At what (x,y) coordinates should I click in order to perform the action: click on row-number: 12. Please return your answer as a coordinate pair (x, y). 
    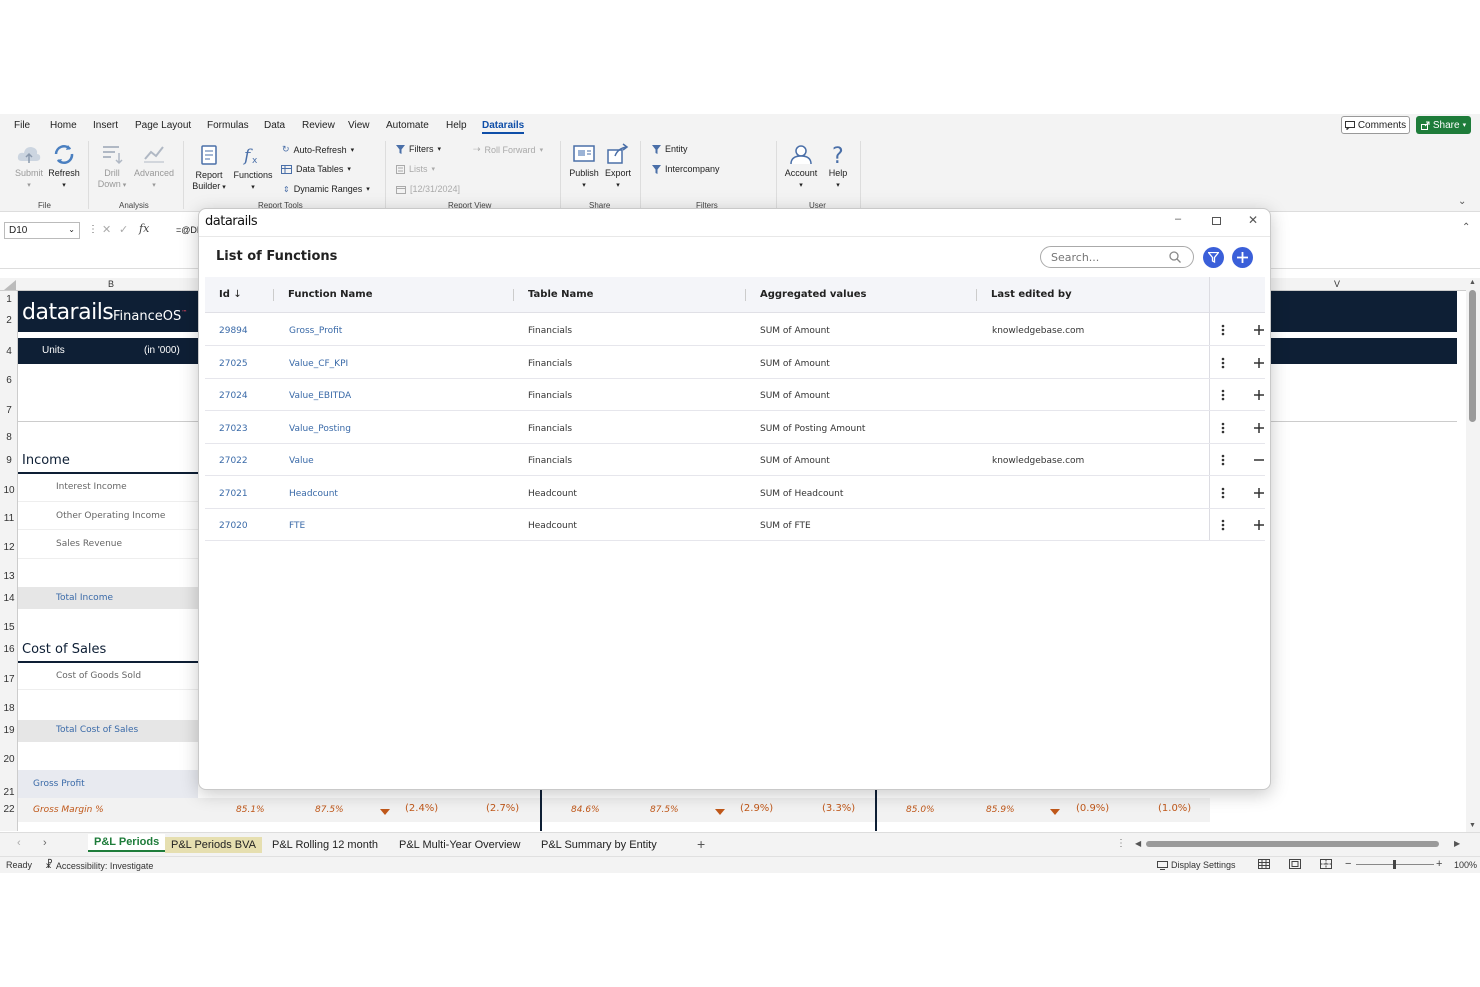
    Looking at the image, I should click on (9, 547).